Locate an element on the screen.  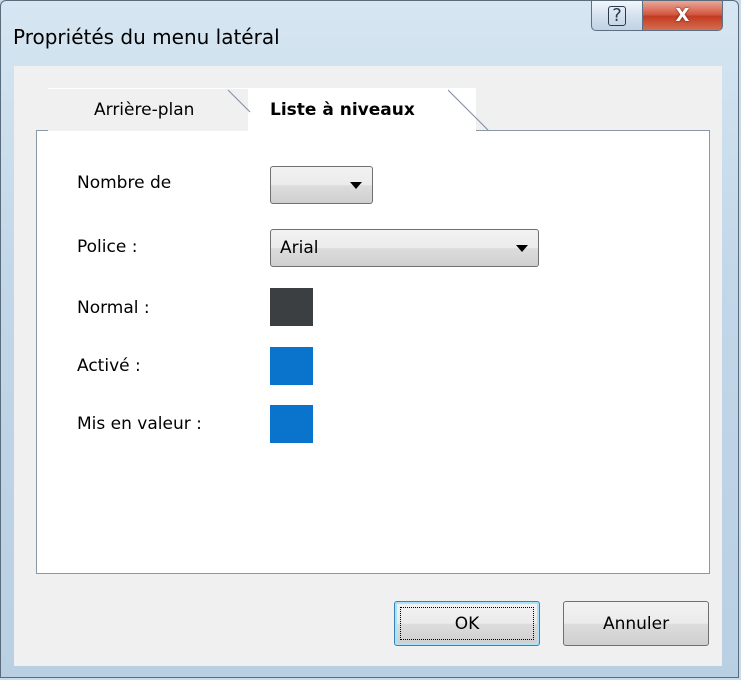
normal-label: Normal : is located at coordinates (113, 308).